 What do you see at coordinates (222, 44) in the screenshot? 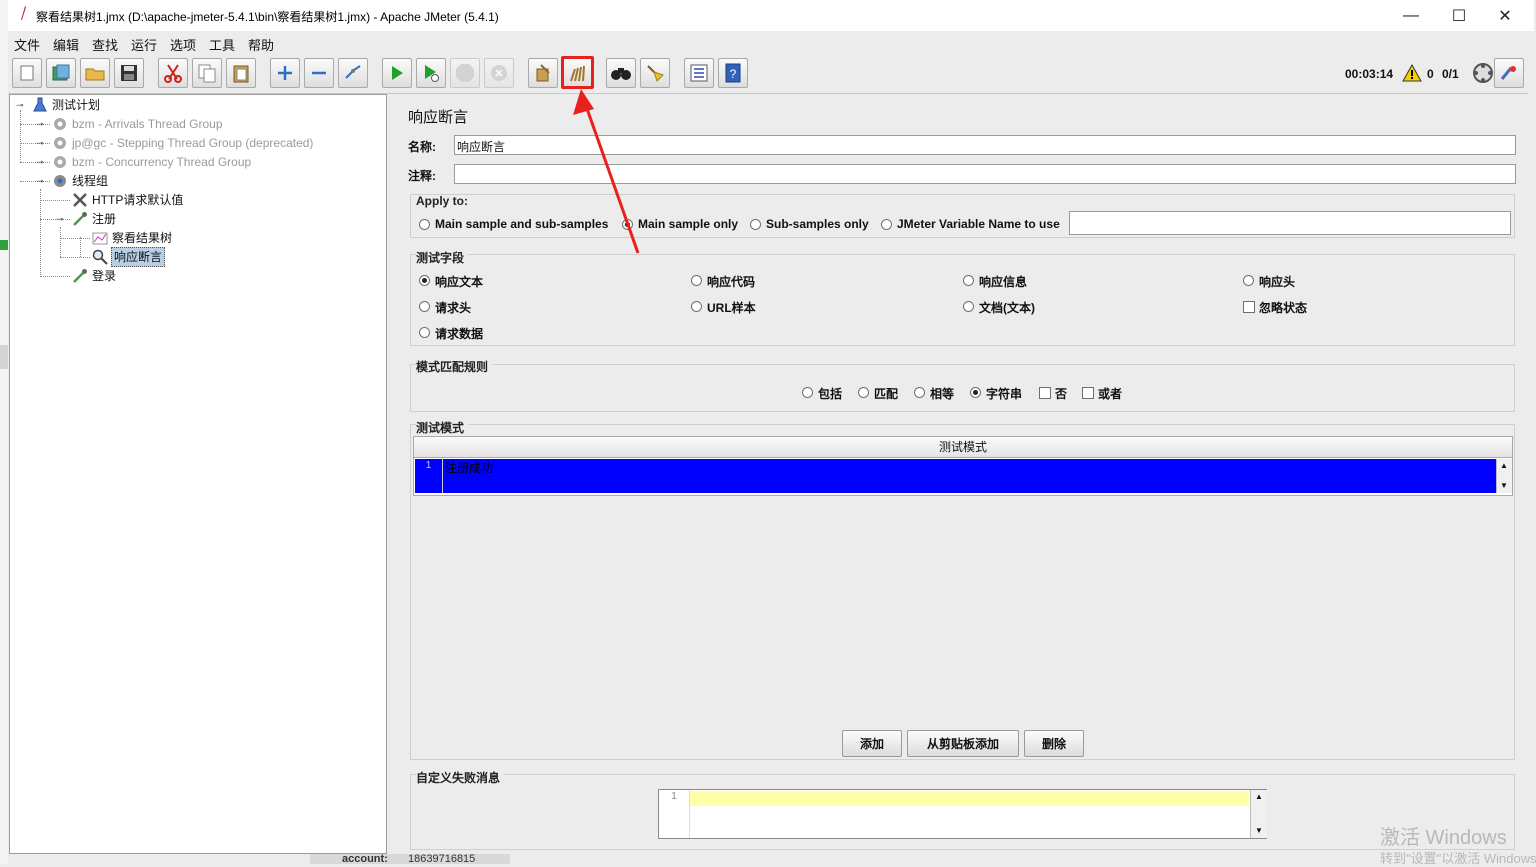
I see `menu-tools: 工具` at bounding box center [222, 44].